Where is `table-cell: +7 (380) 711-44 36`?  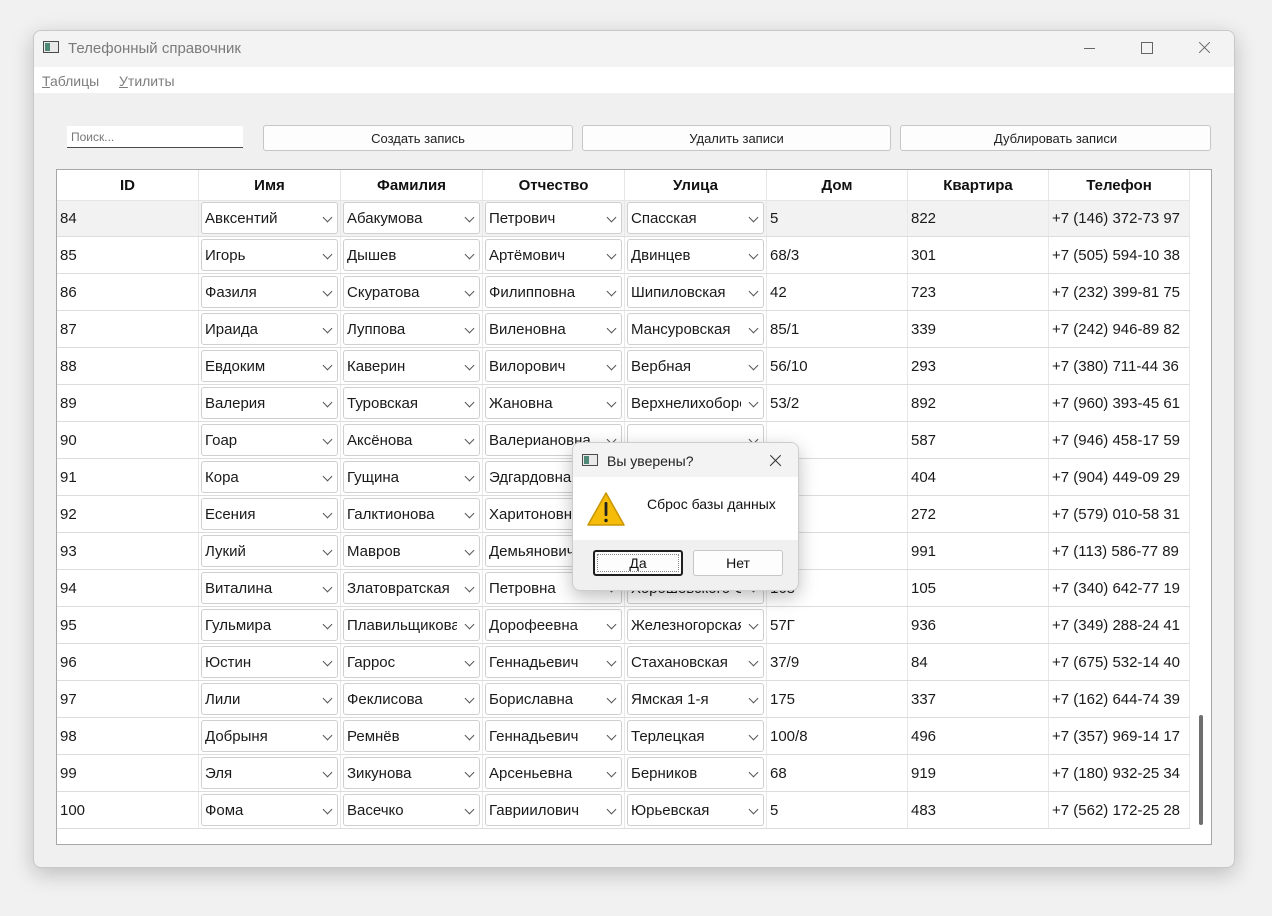
table-cell: +7 (380) 711-44 36 is located at coordinates (1119, 366).